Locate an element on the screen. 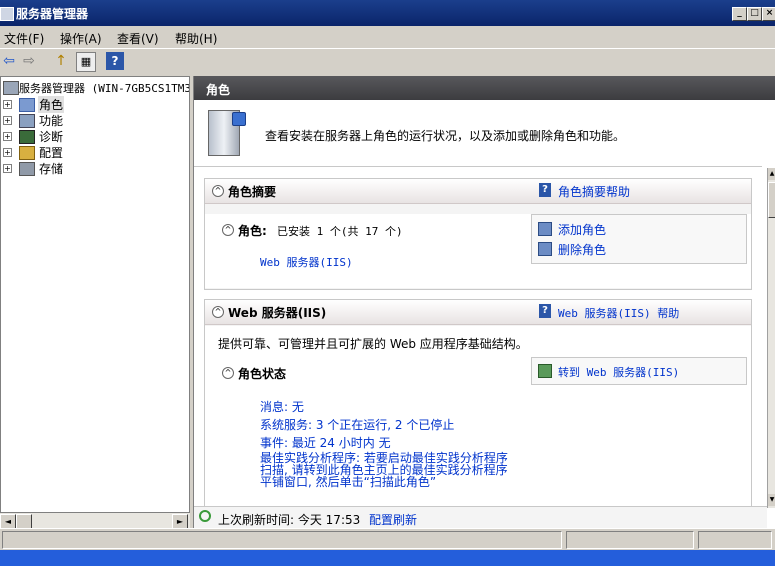 This screenshot has height=566, width=775. tree-item-label: 功能 is located at coordinates (51, 121).